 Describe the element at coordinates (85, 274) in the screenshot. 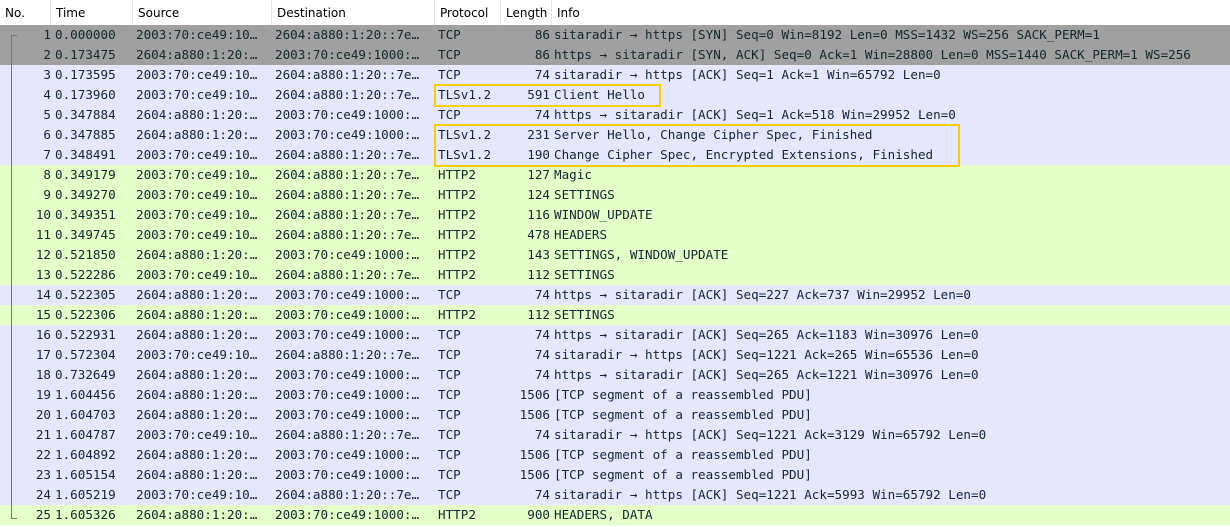

I see `packet-time: 0.522286` at that location.